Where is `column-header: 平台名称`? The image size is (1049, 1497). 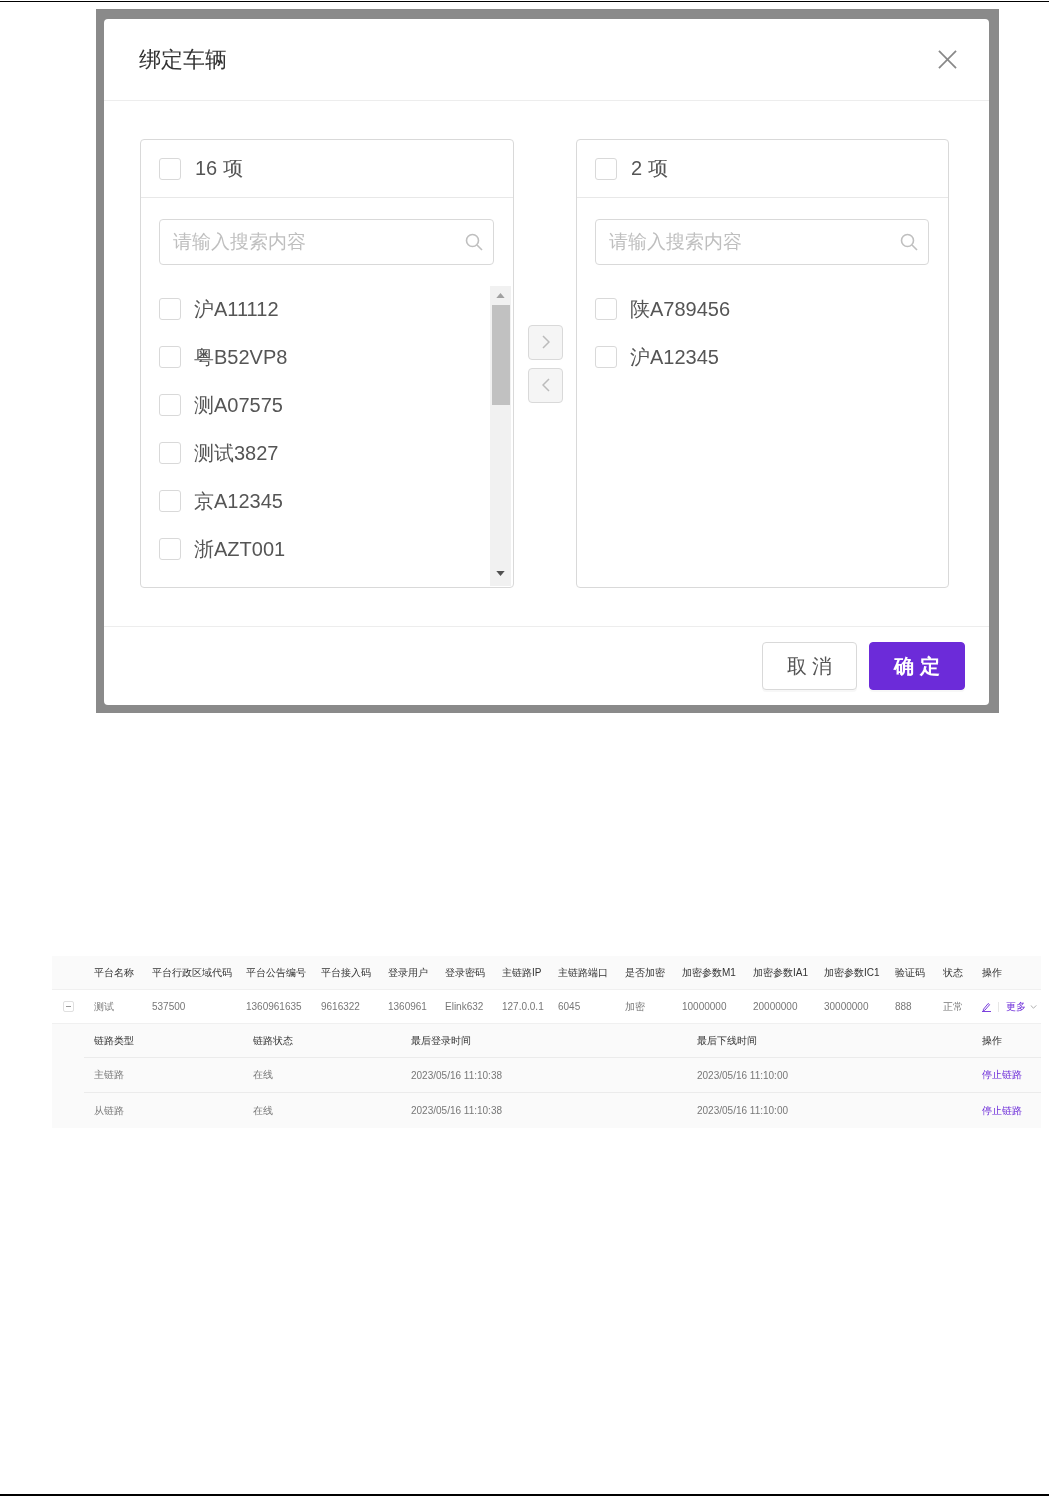 column-header: 平台名称 is located at coordinates (114, 972).